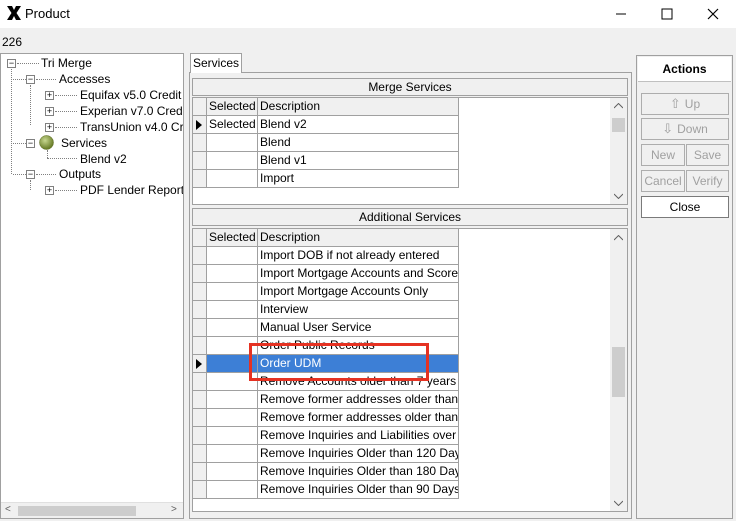 Image resolution: width=736 pixels, height=521 pixels. Describe the element at coordinates (410, 217) in the screenshot. I see `additional-services-header: Additional Services` at that location.